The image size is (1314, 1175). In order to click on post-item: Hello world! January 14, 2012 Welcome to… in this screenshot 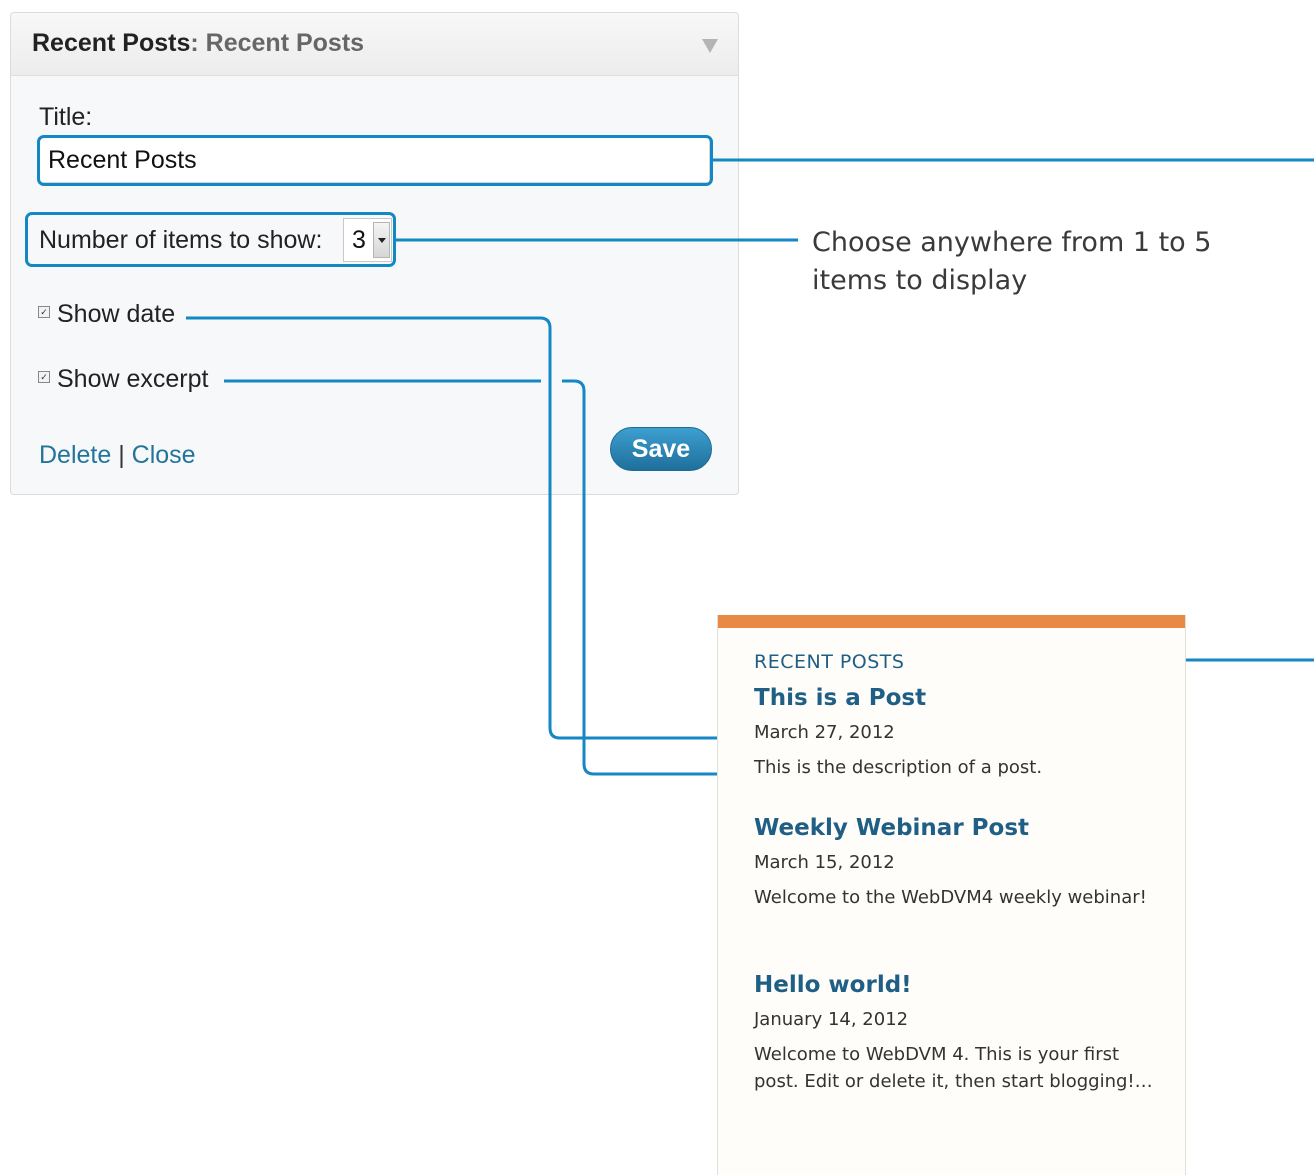, I will do `click(954, 1033)`.